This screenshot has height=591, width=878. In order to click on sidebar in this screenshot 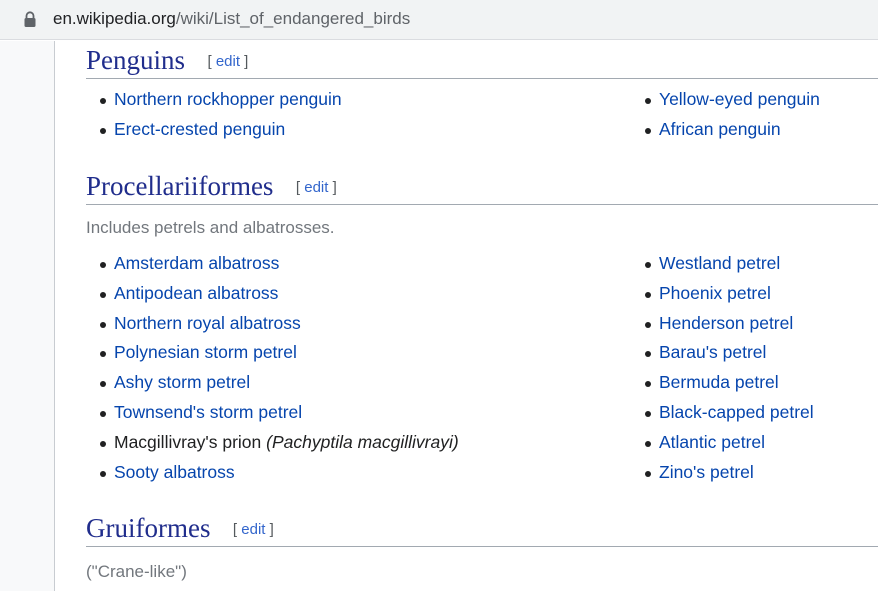, I will do `click(27, 316)`.